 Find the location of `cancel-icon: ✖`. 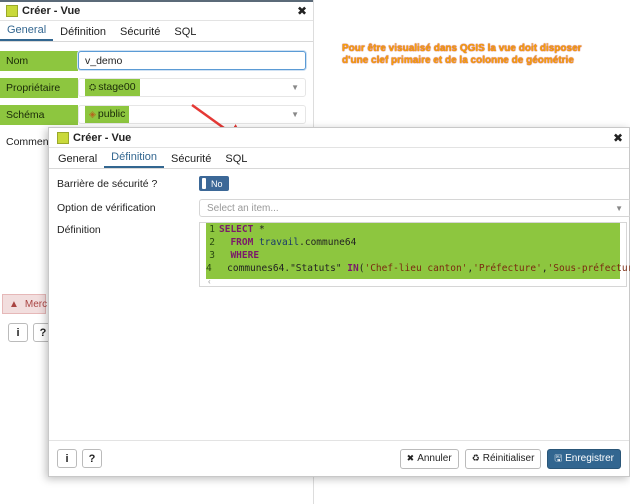

cancel-icon: ✖ is located at coordinates (410, 458).